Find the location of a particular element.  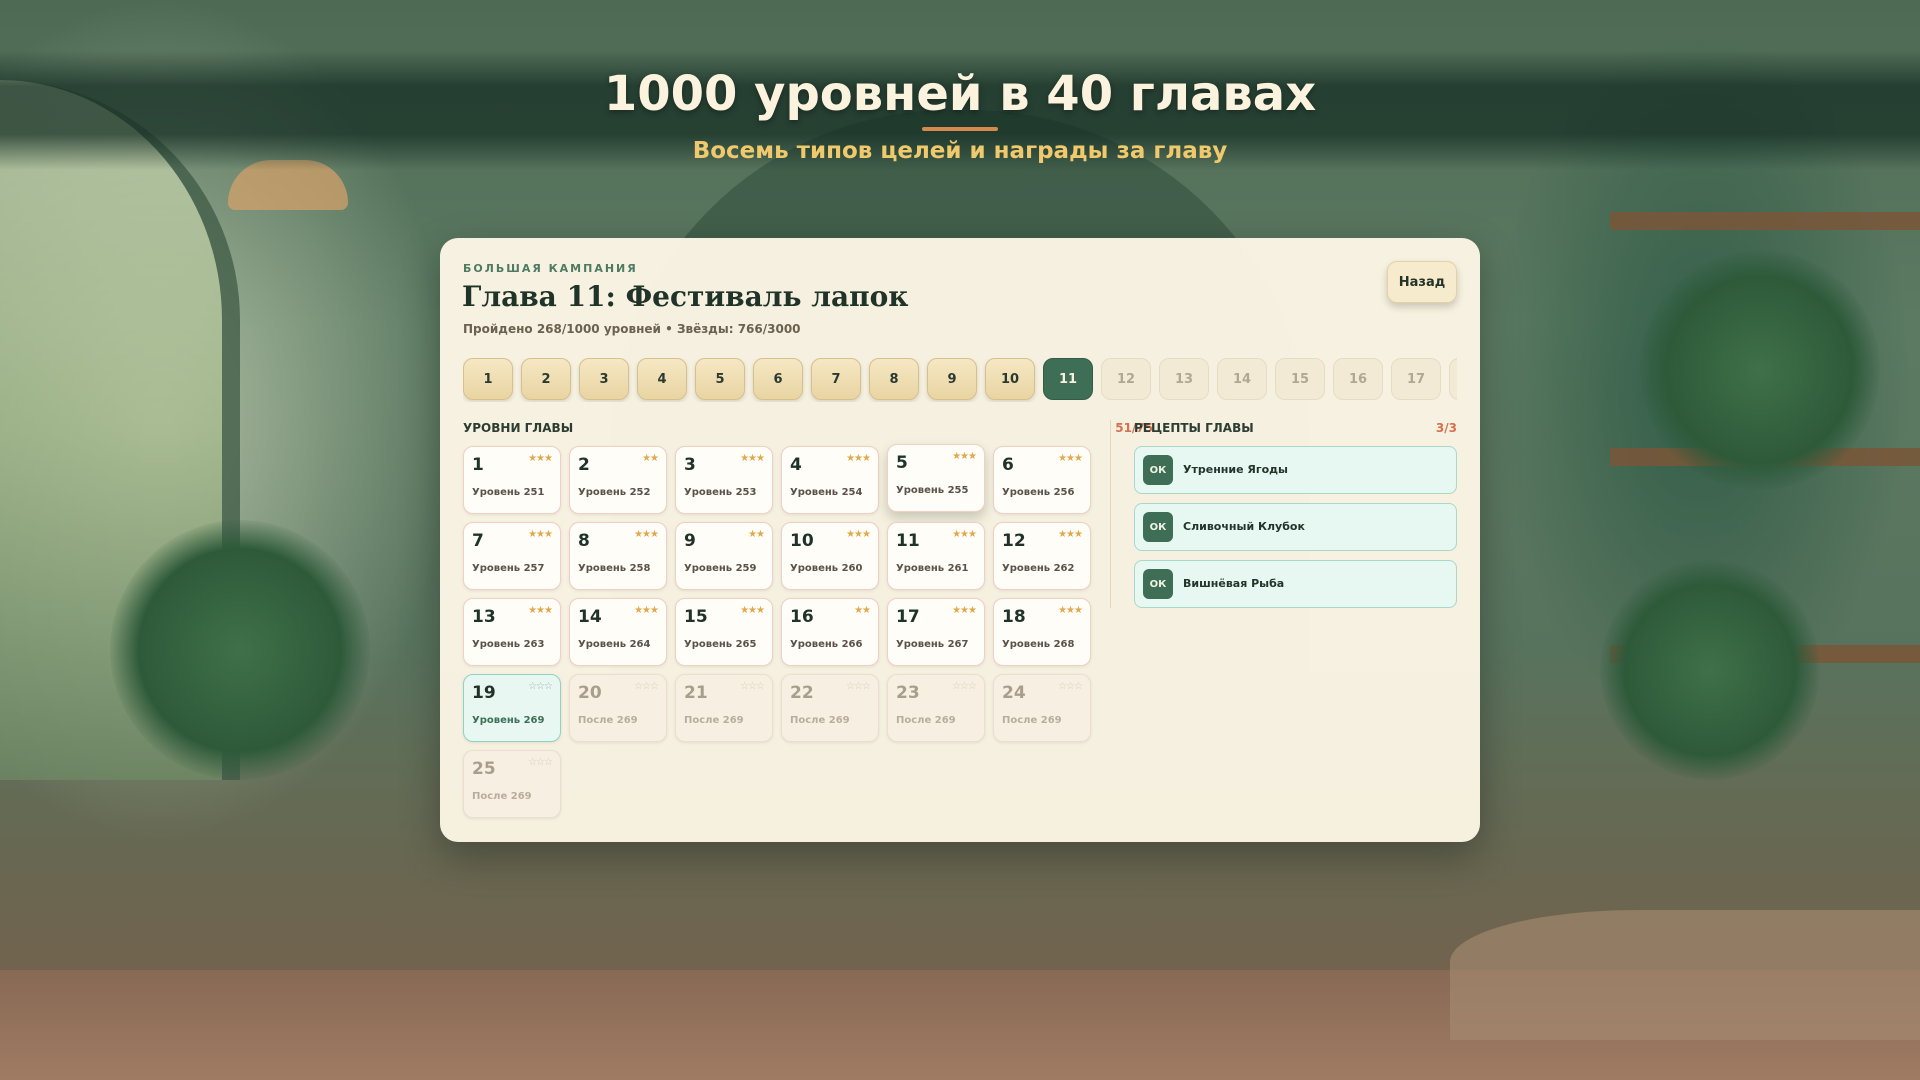

level-label: Уровень 268 is located at coordinates (1038, 644).